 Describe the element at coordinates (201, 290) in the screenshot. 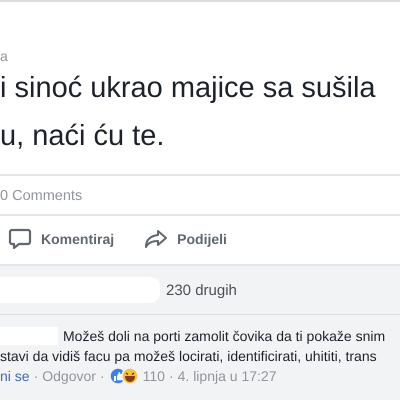

I see `reactions-link: 230 drugih` at that location.